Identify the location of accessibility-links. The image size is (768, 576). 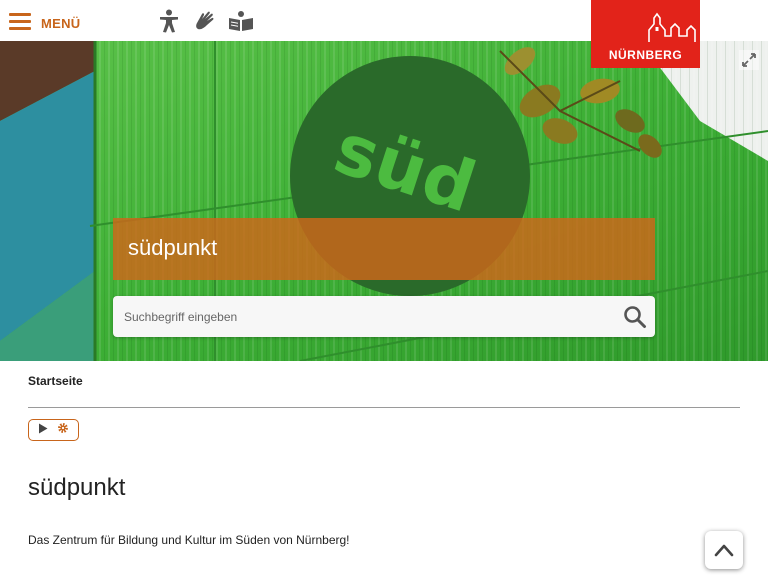
(205, 21).